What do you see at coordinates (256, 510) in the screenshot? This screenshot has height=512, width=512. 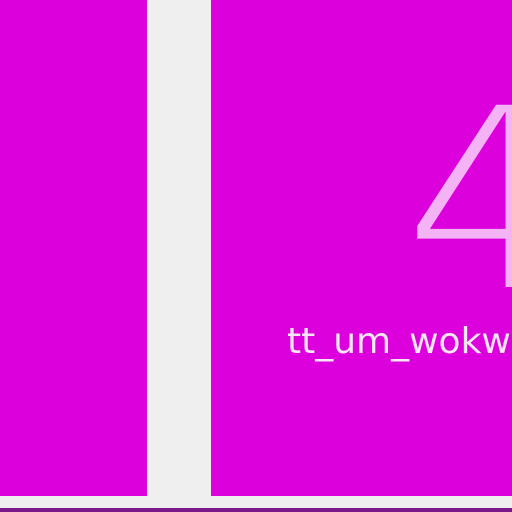 I see `bottom-tile-edge` at bounding box center [256, 510].